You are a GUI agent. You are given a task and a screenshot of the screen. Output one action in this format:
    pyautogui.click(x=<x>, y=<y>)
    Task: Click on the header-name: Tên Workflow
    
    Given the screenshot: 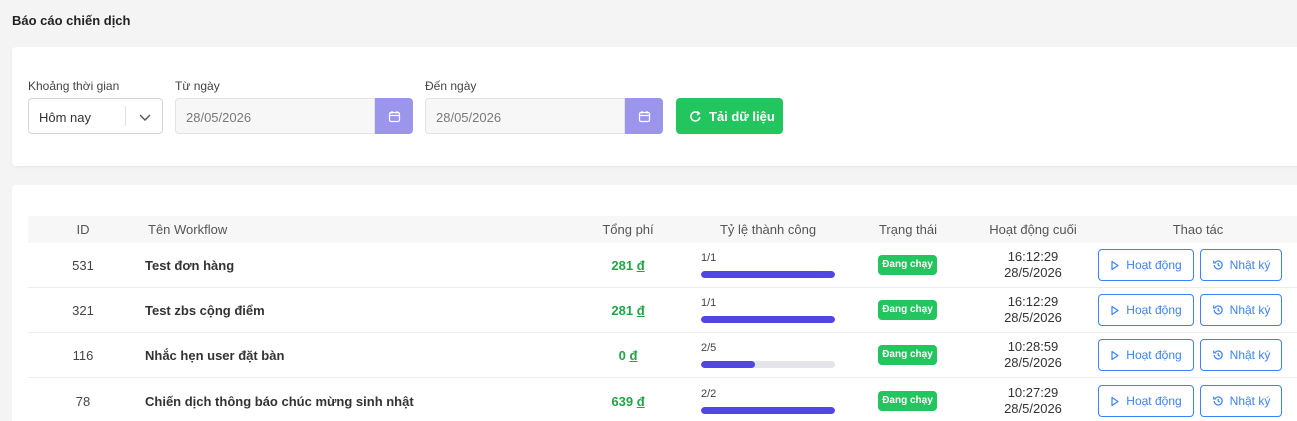 What is the action you would take?
    pyautogui.click(x=188, y=229)
    